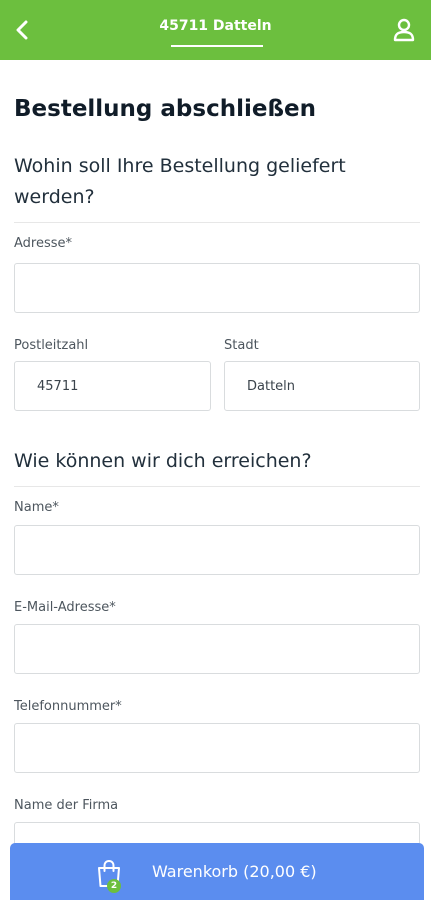 This screenshot has height=900, width=431. I want to click on page-title: Bestellung abschließen, so click(165, 109).